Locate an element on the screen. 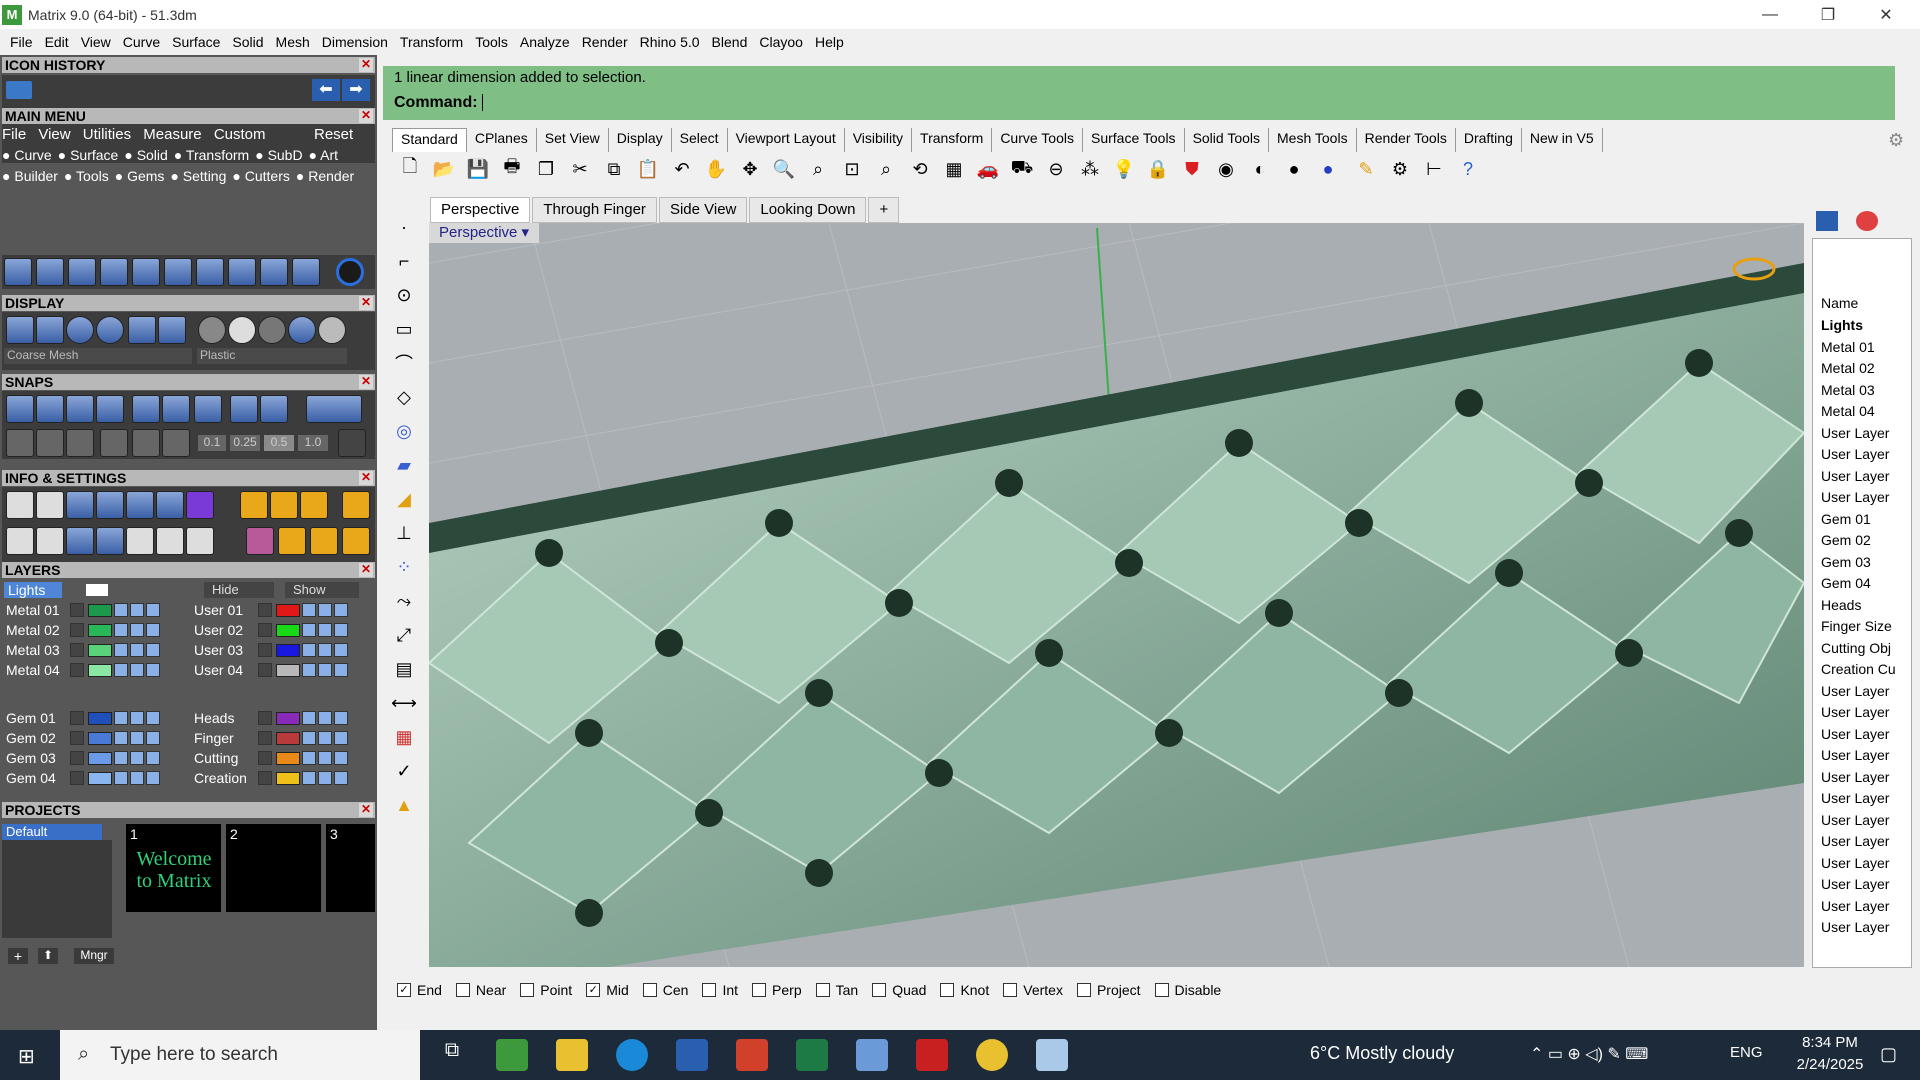 The height and width of the screenshot is (1080, 1920). highlighter-icon: ✎ is located at coordinates (1366, 169).